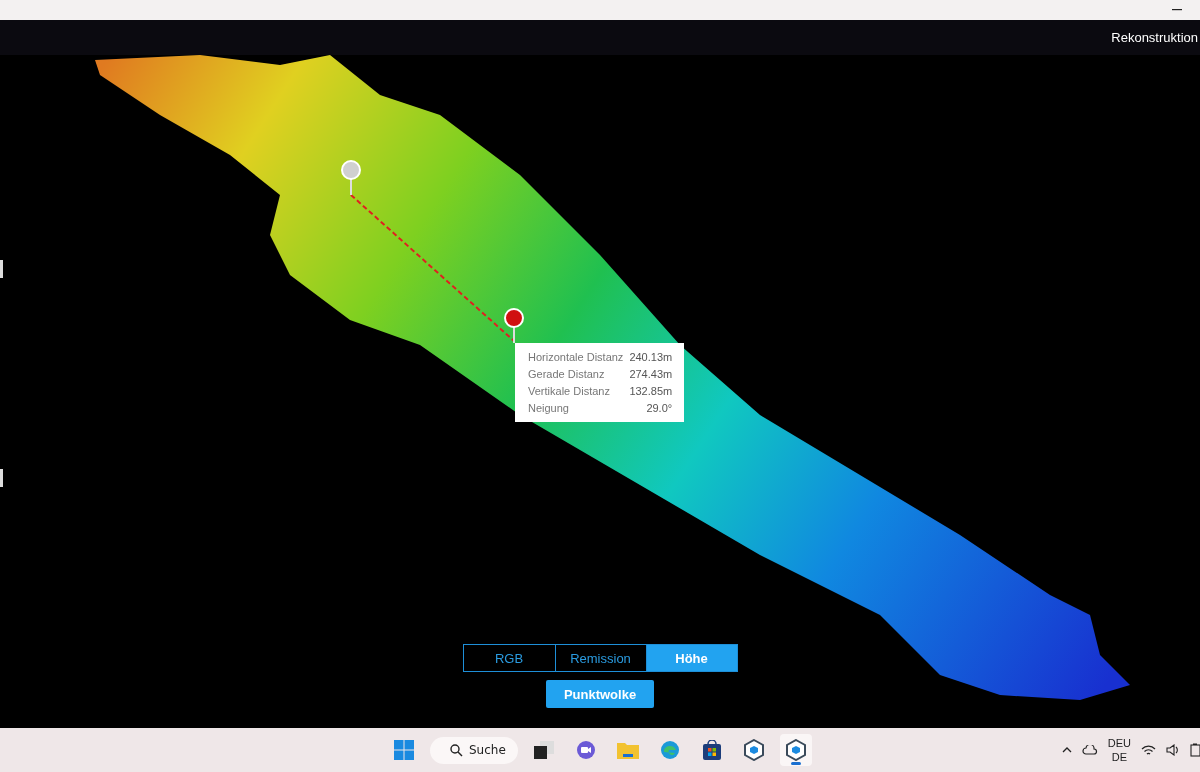 Image resolution: width=1200 pixels, height=772 pixels. Describe the element at coordinates (474, 750) in the screenshot. I see `search-button: Suche` at that location.